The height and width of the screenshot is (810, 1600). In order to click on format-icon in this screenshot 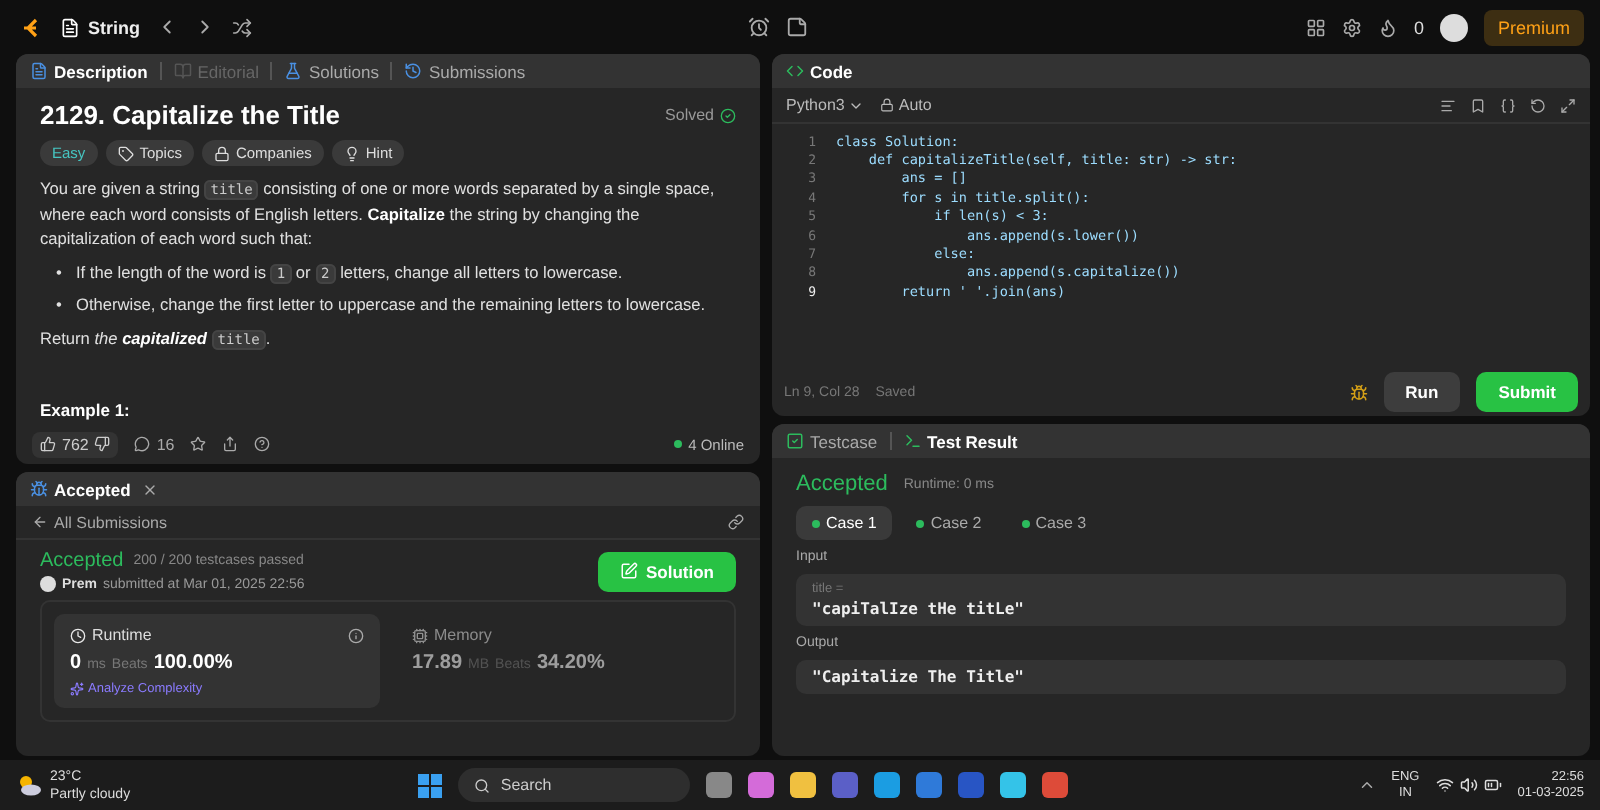, I will do `click(1448, 105)`.